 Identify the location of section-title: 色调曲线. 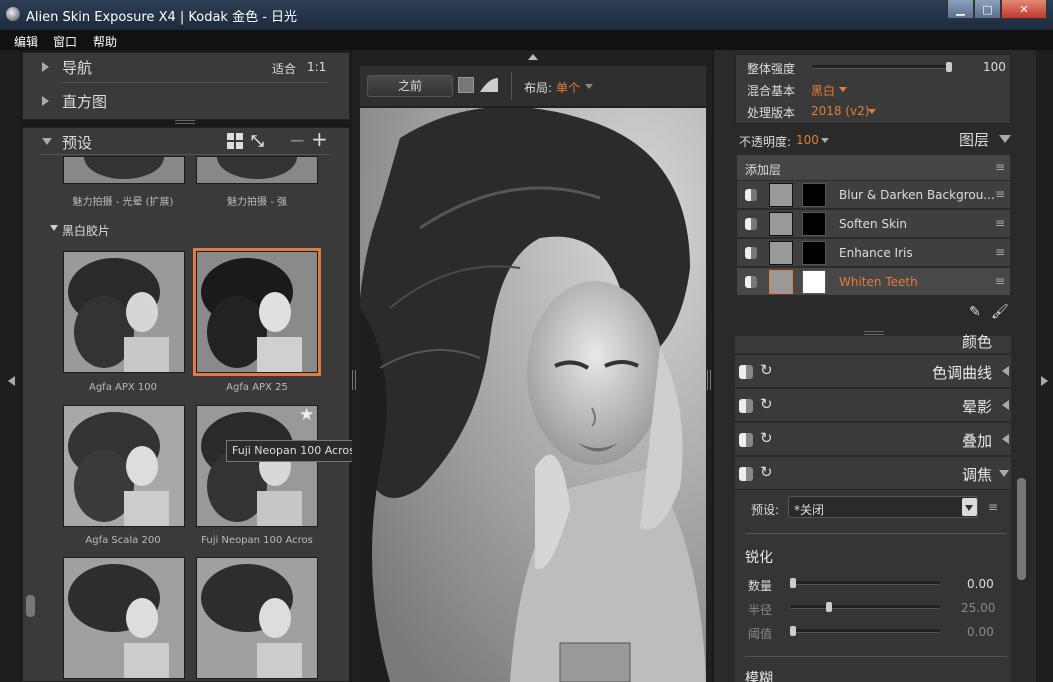
(932, 372).